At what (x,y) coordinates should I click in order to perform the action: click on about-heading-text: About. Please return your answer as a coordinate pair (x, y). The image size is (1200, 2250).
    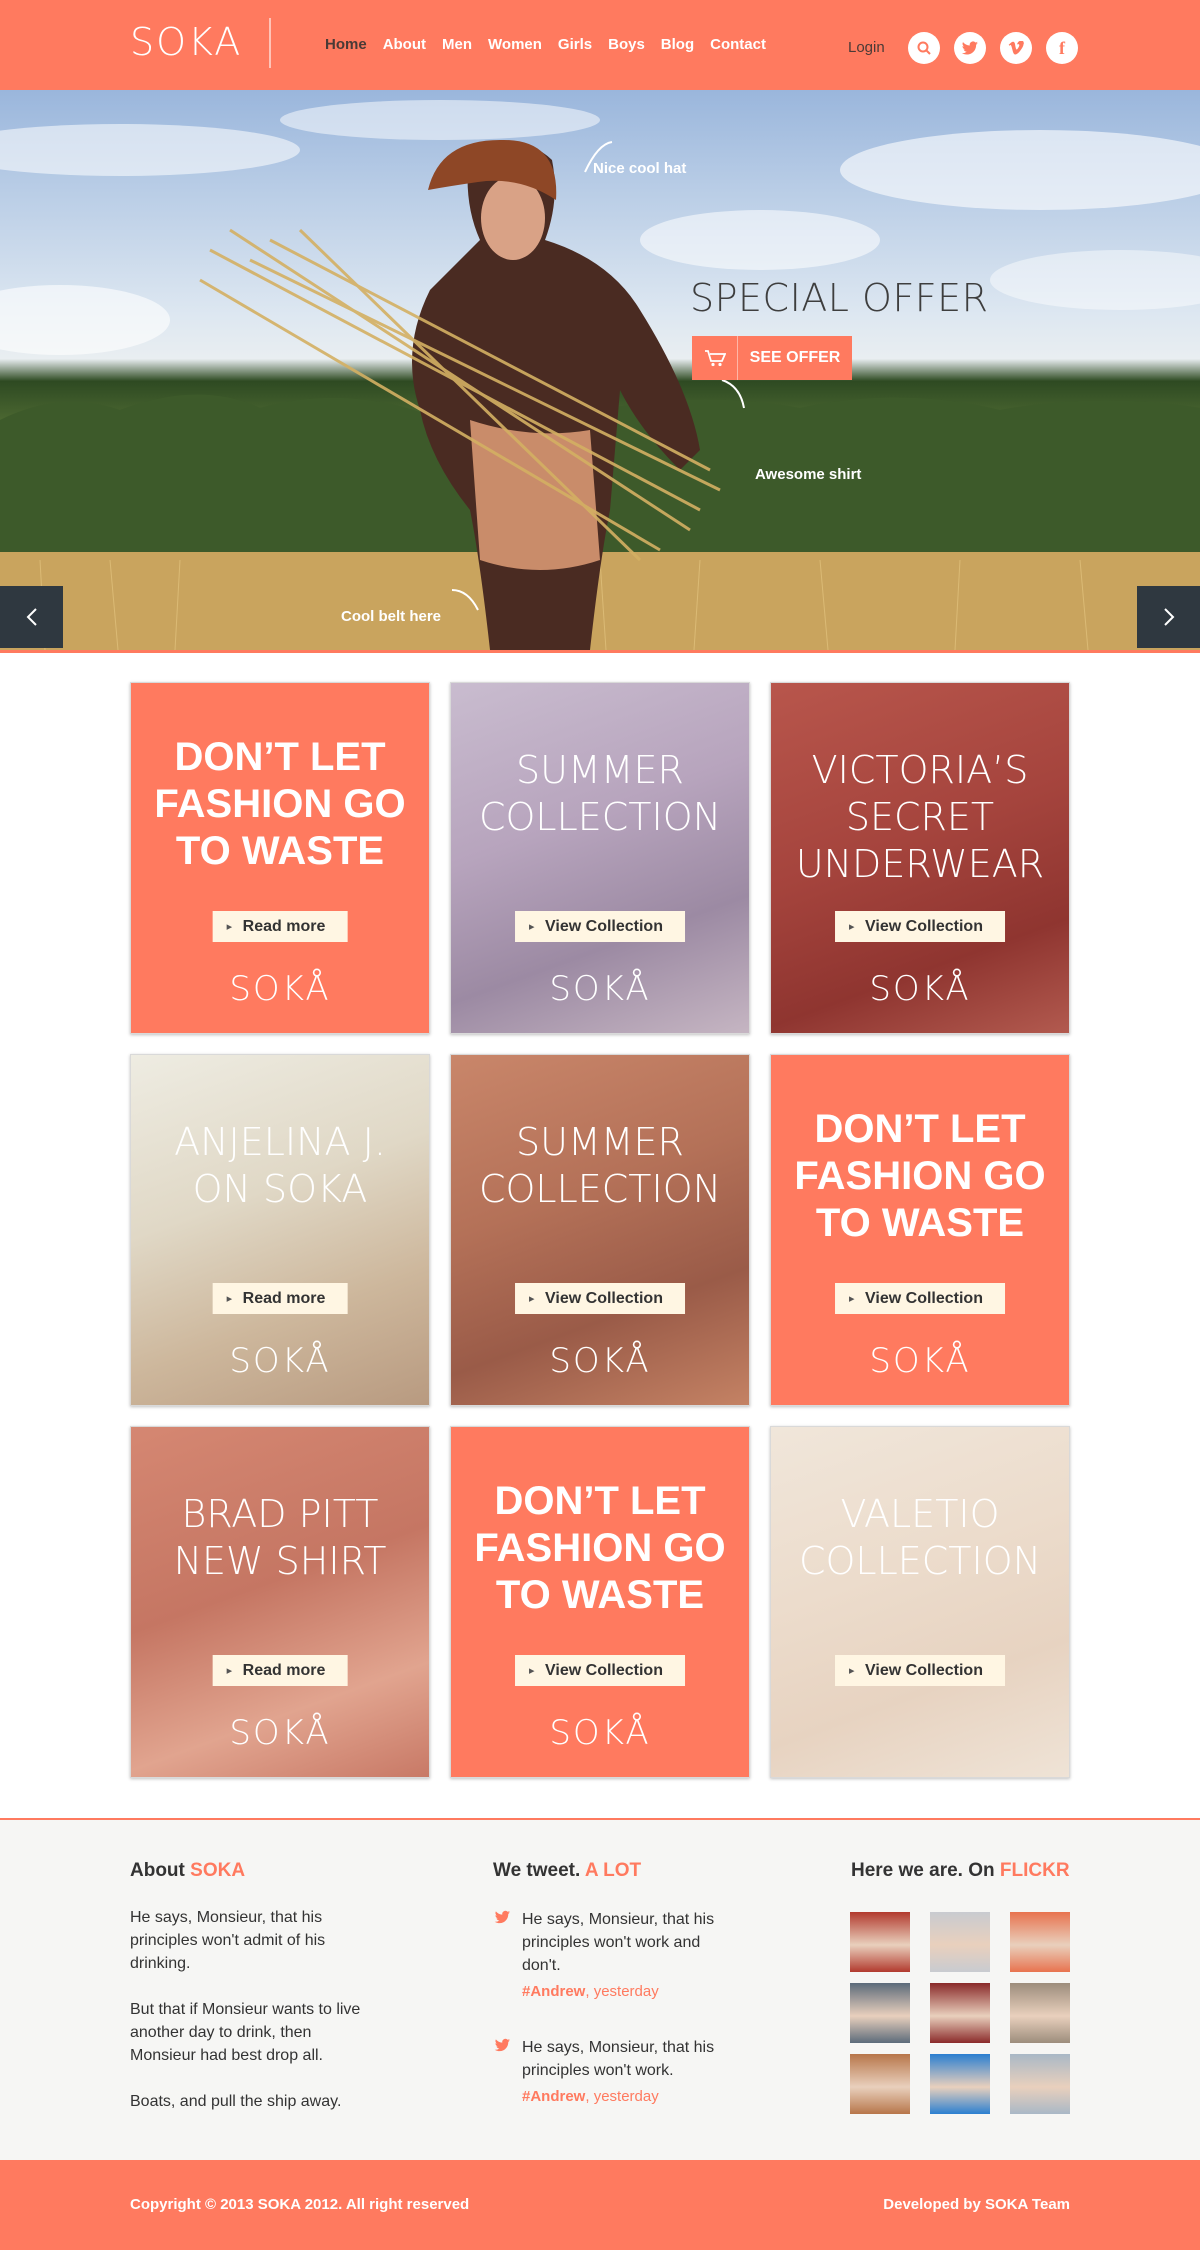
    Looking at the image, I should click on (157, 1870).